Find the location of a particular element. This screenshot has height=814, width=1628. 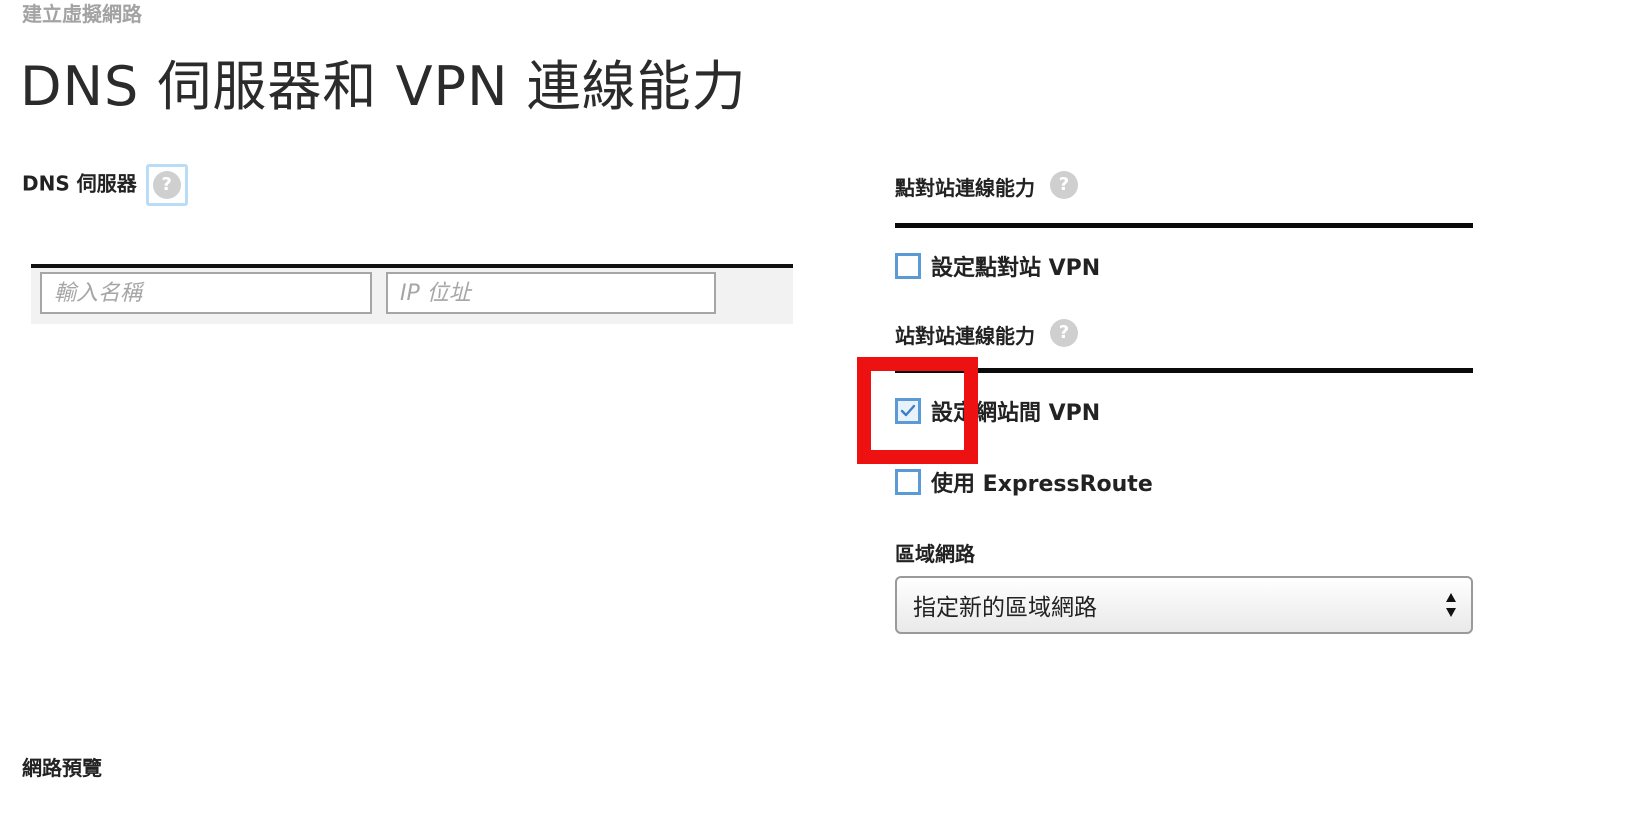

site-to-site-section: 站對站連線能力 ? is located at coordinates (986, 333).